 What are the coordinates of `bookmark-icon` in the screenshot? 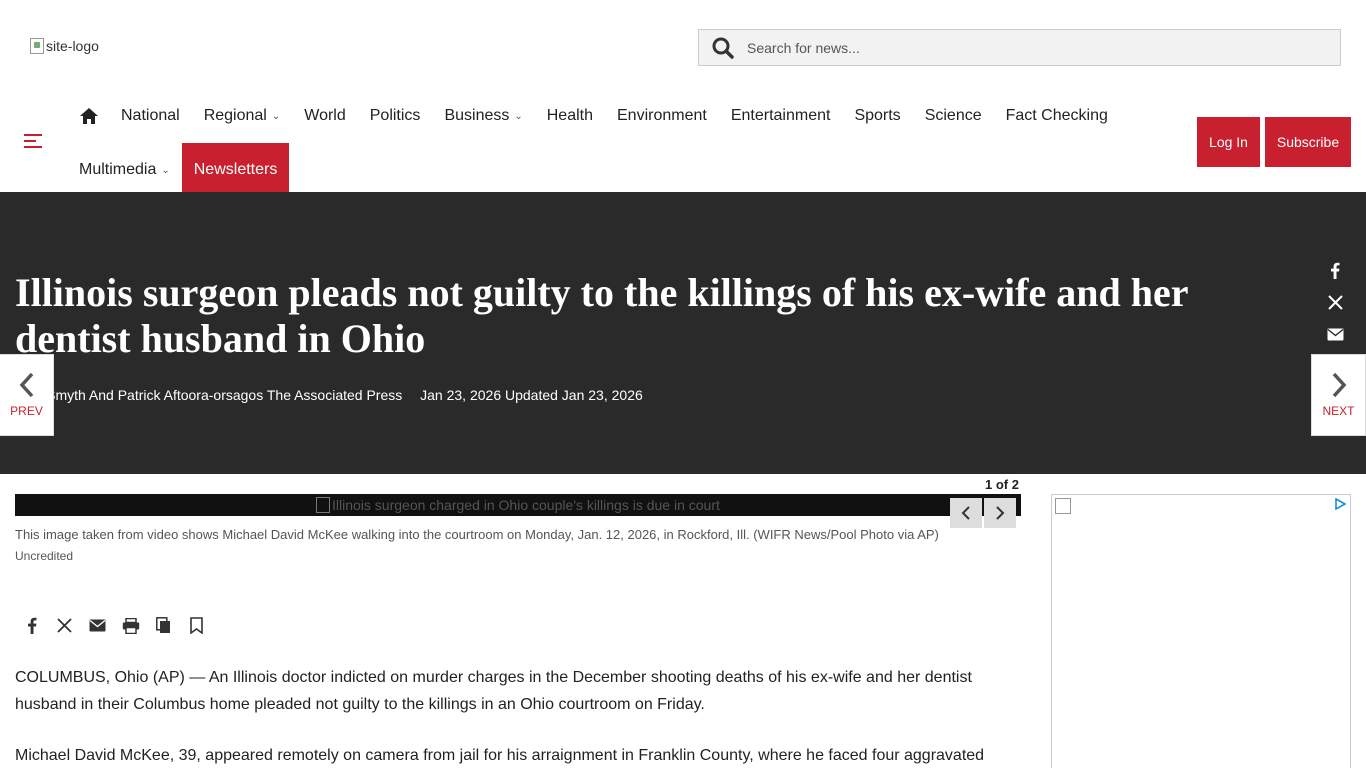 It's located at (196, 625).